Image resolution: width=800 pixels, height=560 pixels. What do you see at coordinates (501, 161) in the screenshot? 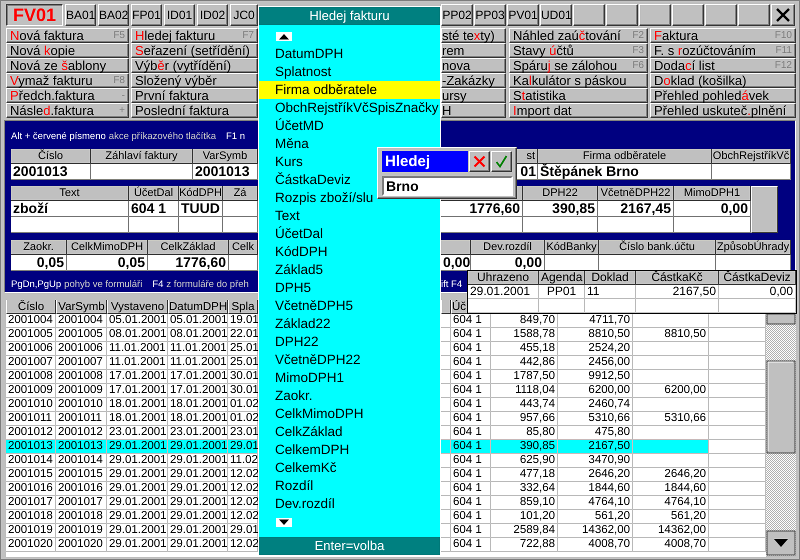
I see `confirm-button` at bounding box center [501, 161].